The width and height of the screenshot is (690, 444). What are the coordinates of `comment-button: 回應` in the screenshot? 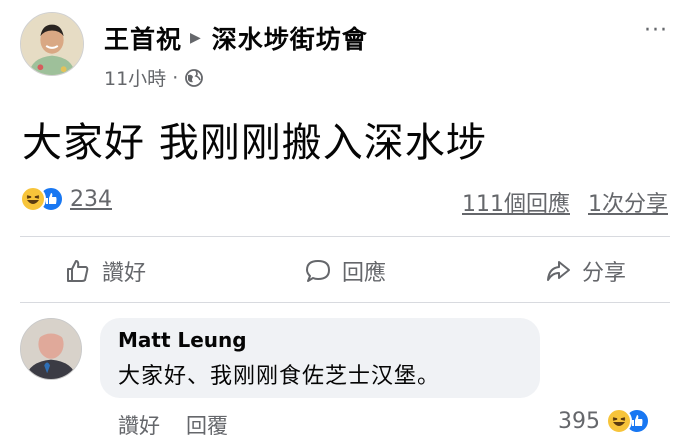 It's located at (345, 271).